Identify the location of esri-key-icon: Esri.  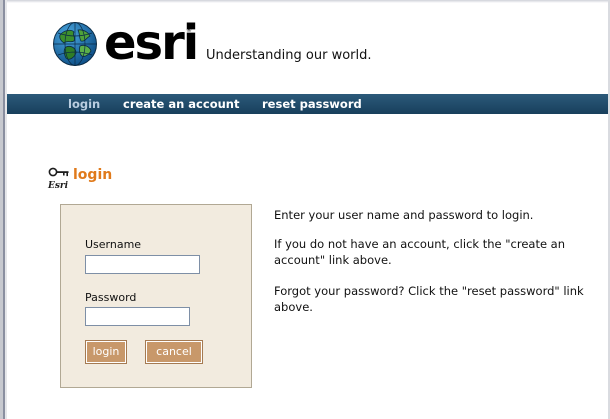
(58, 178).